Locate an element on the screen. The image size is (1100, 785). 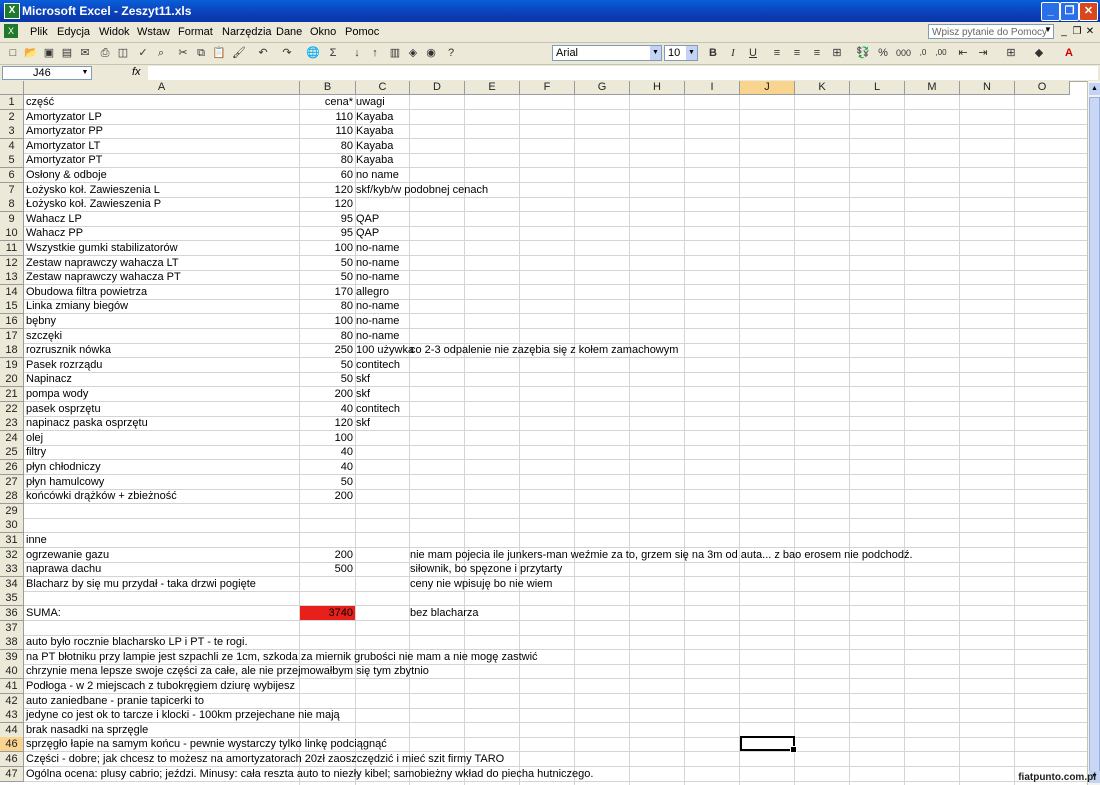
formula-input is located at coordinates (623, 73).